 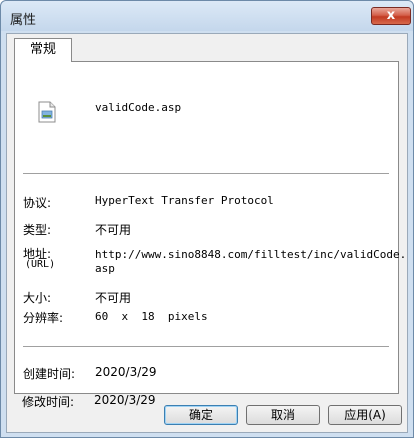 I want to click on modified-label: 修改时间:, so click(x=48, y=402).